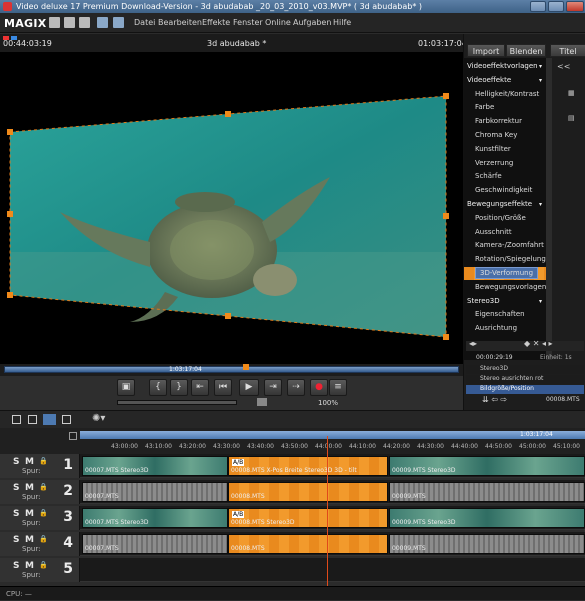 The height and width of the screenshot is (601, 585). Describe the element at coordinates (308, 518) in the screenshot. I see `selected-clip: 00008.MTS Stereo3D A/B` at that location.